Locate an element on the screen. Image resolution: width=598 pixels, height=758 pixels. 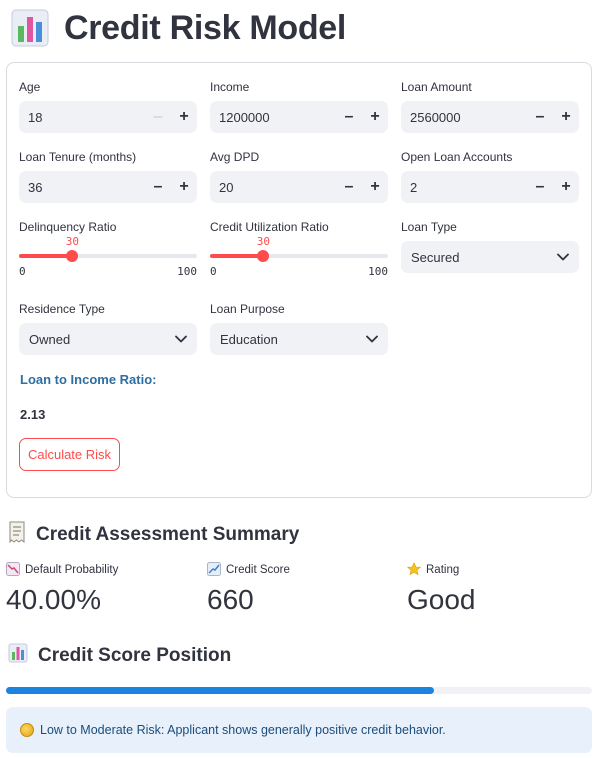
residence-type-field: Residence Type Owned is located at coordinates (108, 328).